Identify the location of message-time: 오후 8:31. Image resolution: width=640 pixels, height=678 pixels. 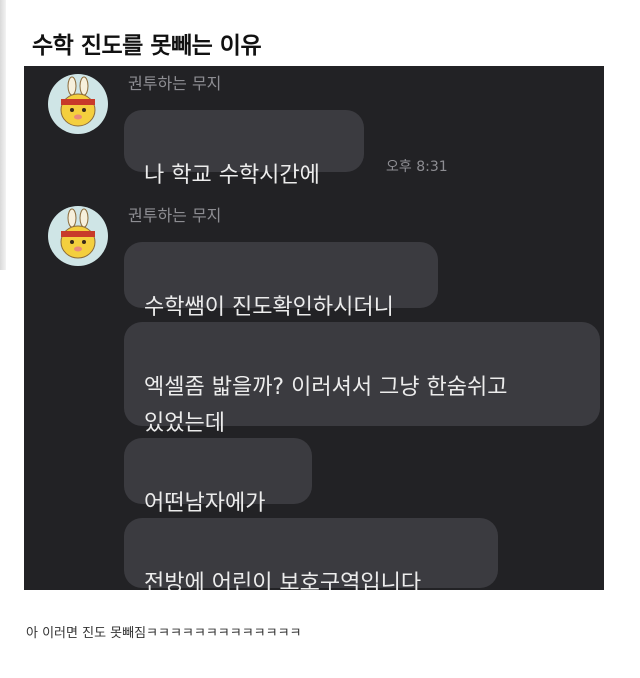
(417, 167).